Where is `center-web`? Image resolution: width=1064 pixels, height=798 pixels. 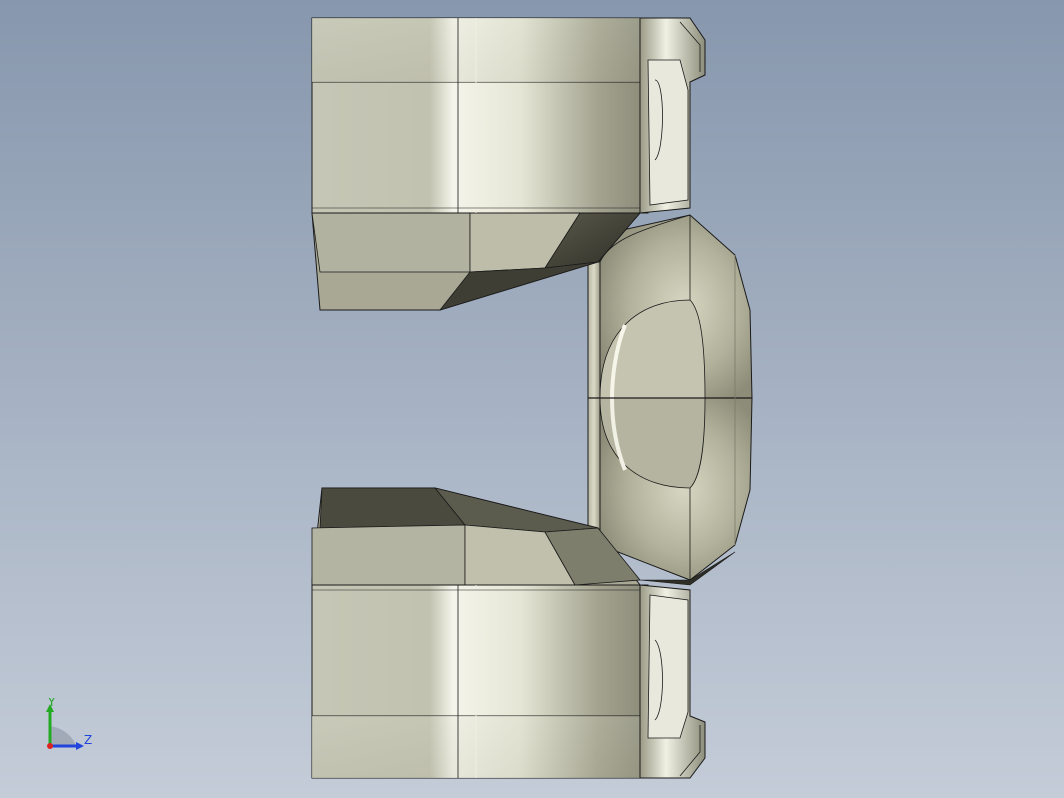 center-web is located at coordinates (670, 397).